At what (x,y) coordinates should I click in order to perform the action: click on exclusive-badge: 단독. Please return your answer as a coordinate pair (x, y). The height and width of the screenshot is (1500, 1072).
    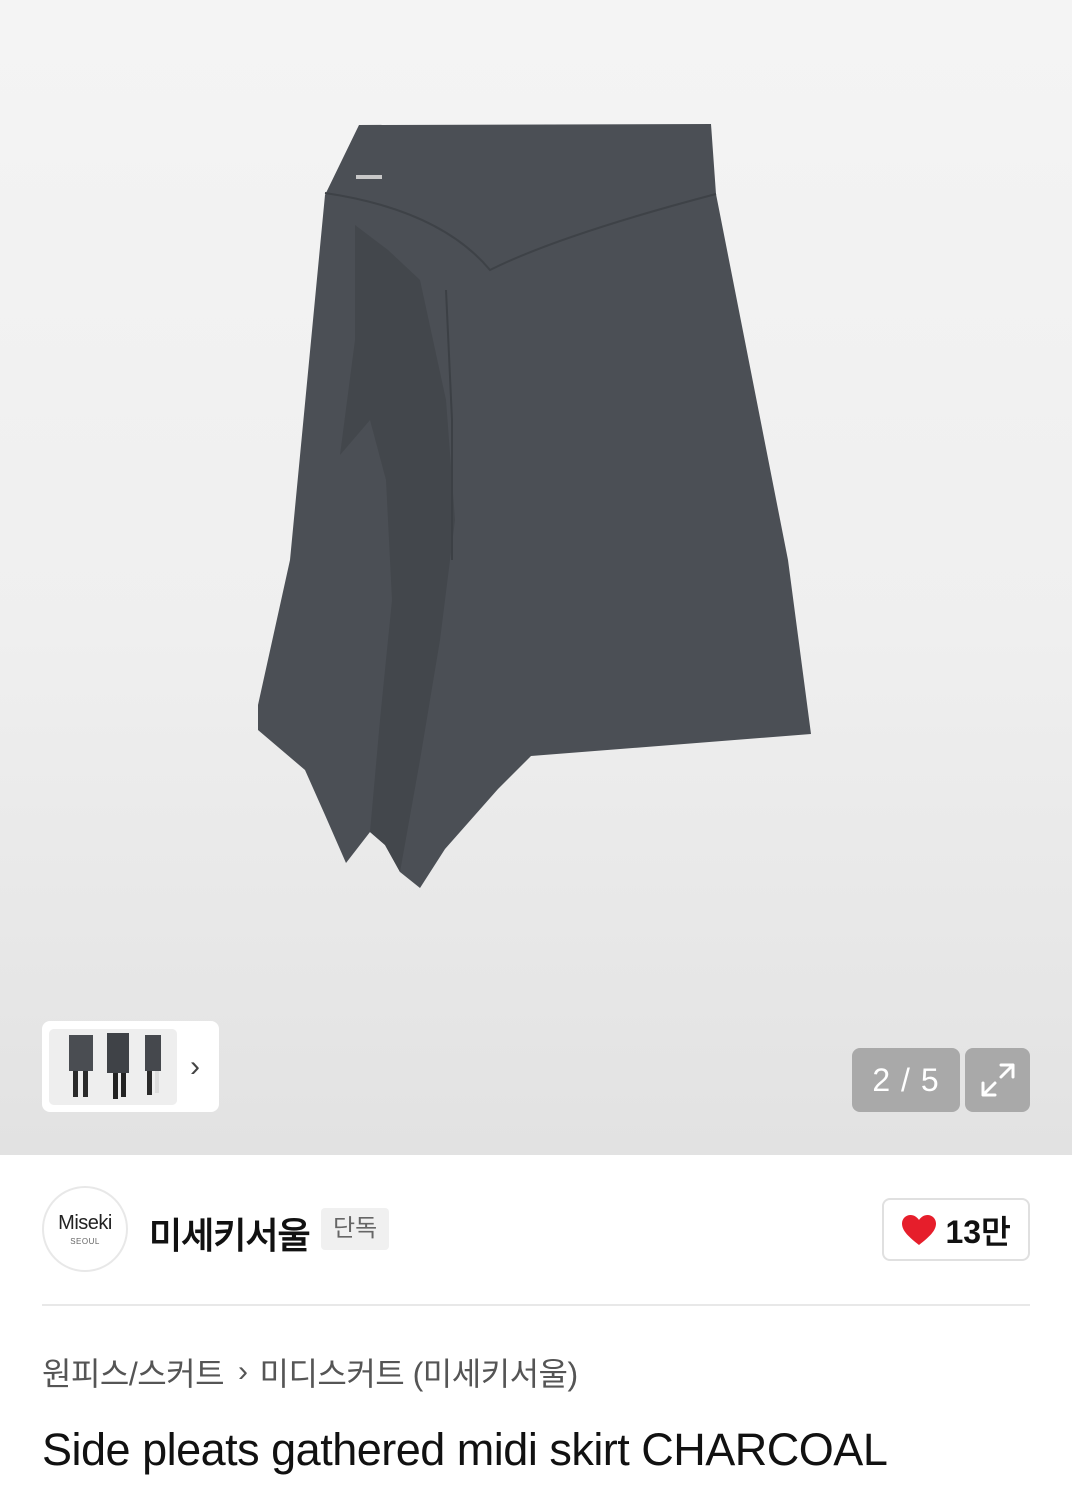
    Looking at the image, I should click on (355, 1229).